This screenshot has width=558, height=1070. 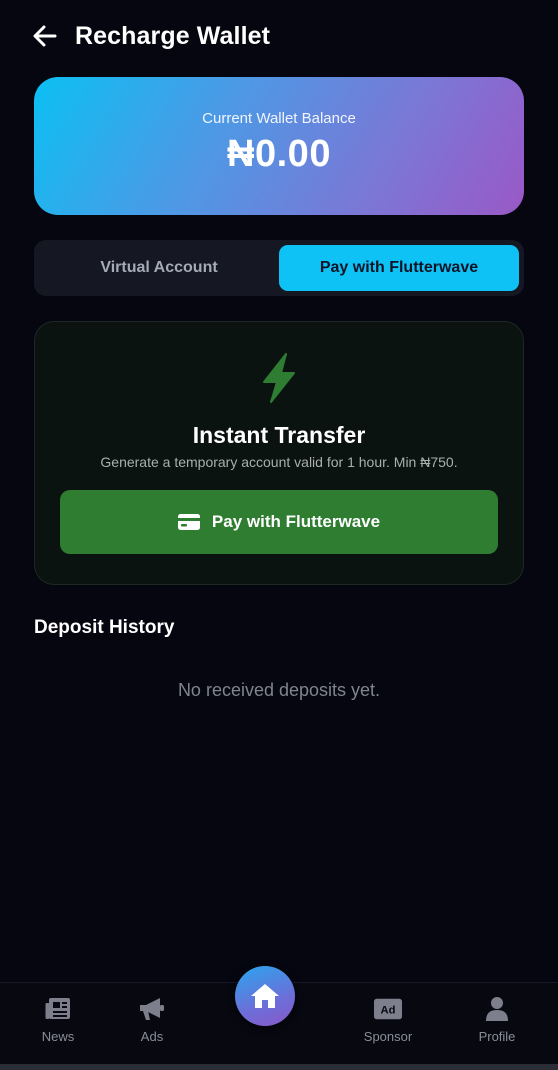 What do you see at coordinates (58, 1009) in the screenshot?
I see `newspaper-icon` at bounding box center [58, 1009].